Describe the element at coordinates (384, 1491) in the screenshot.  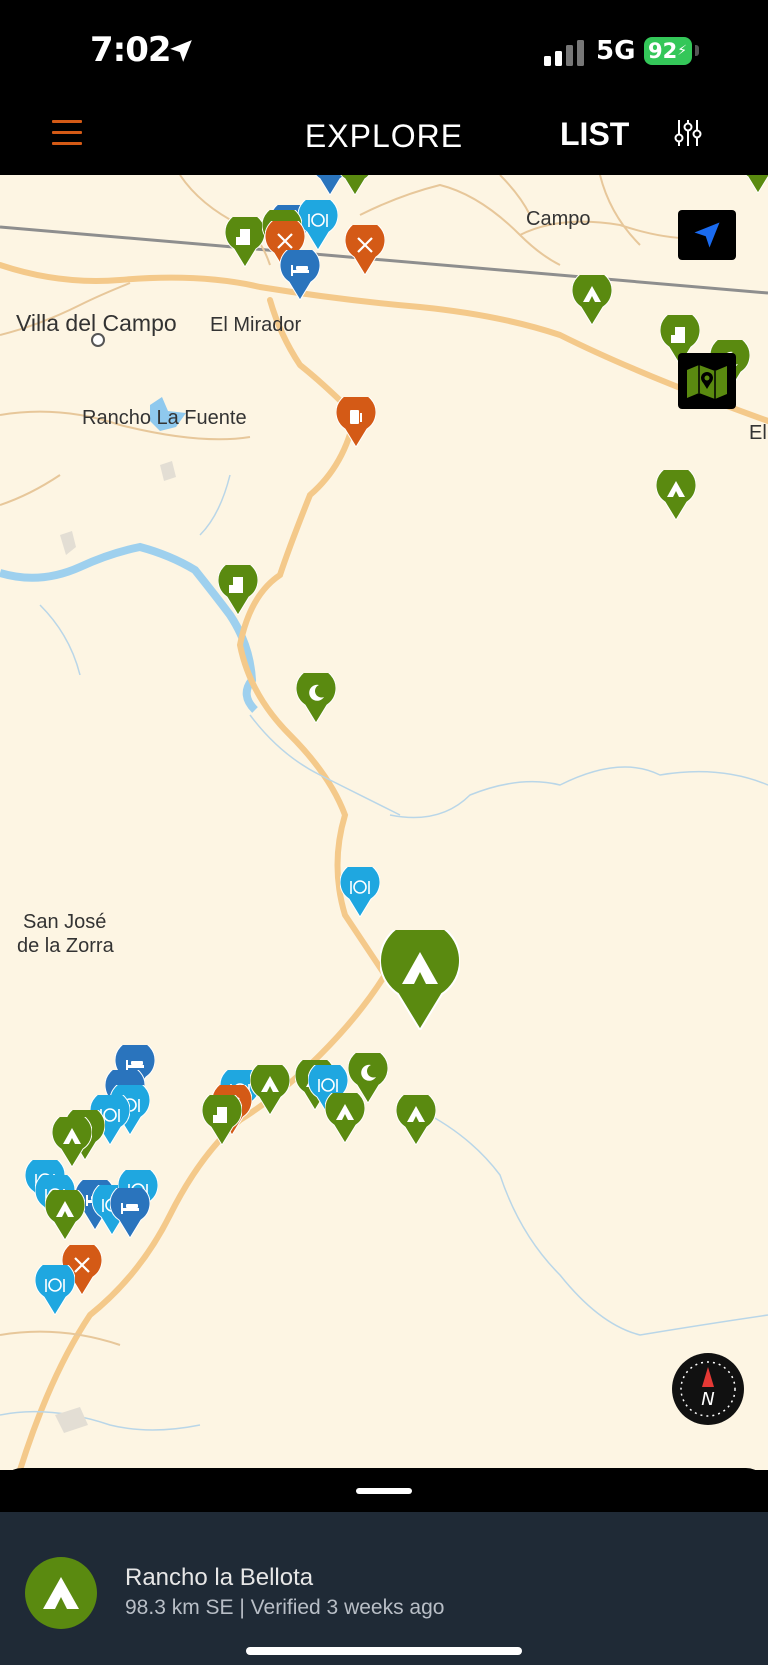
I see `sheet-drag-handle` at that location.